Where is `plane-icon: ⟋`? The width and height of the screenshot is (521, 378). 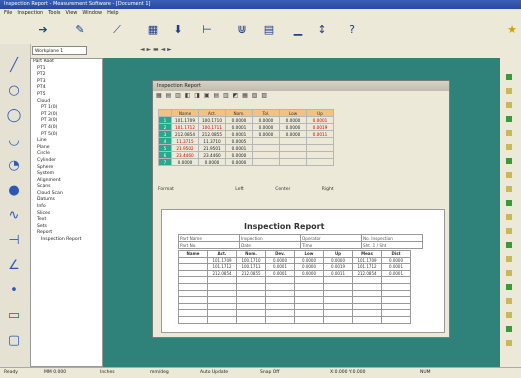 plane-icon: ⟋ is located at coordinates (117, 30).